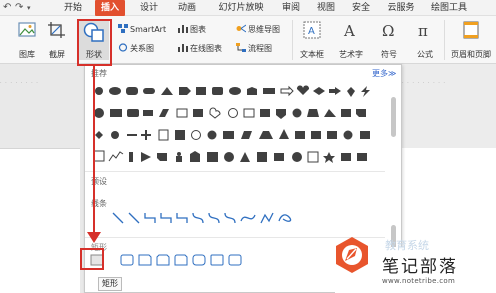 Image resolution: width=496 pixels, height=293 pixels. What do you see at coordinates (132, 91) in the screenshot?
I see `rounded-rect-shape` at bounding box center [132, 91].